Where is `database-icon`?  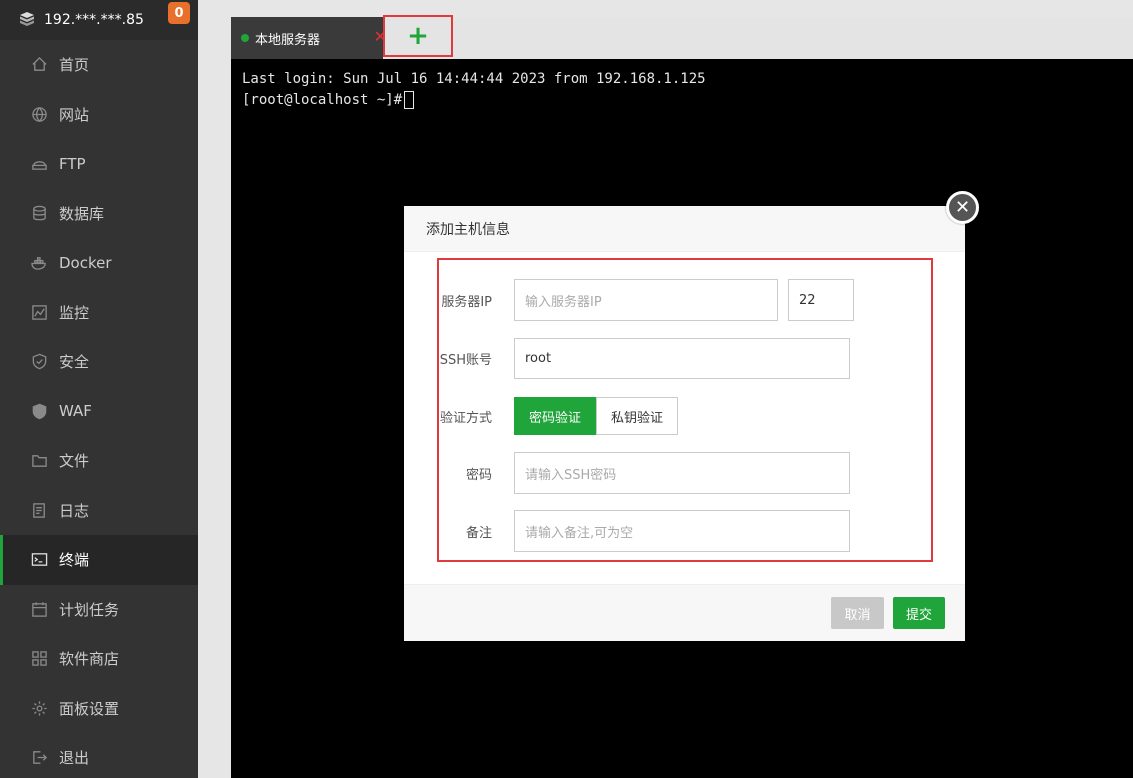 database-icon is located at coordinates (39, 213).